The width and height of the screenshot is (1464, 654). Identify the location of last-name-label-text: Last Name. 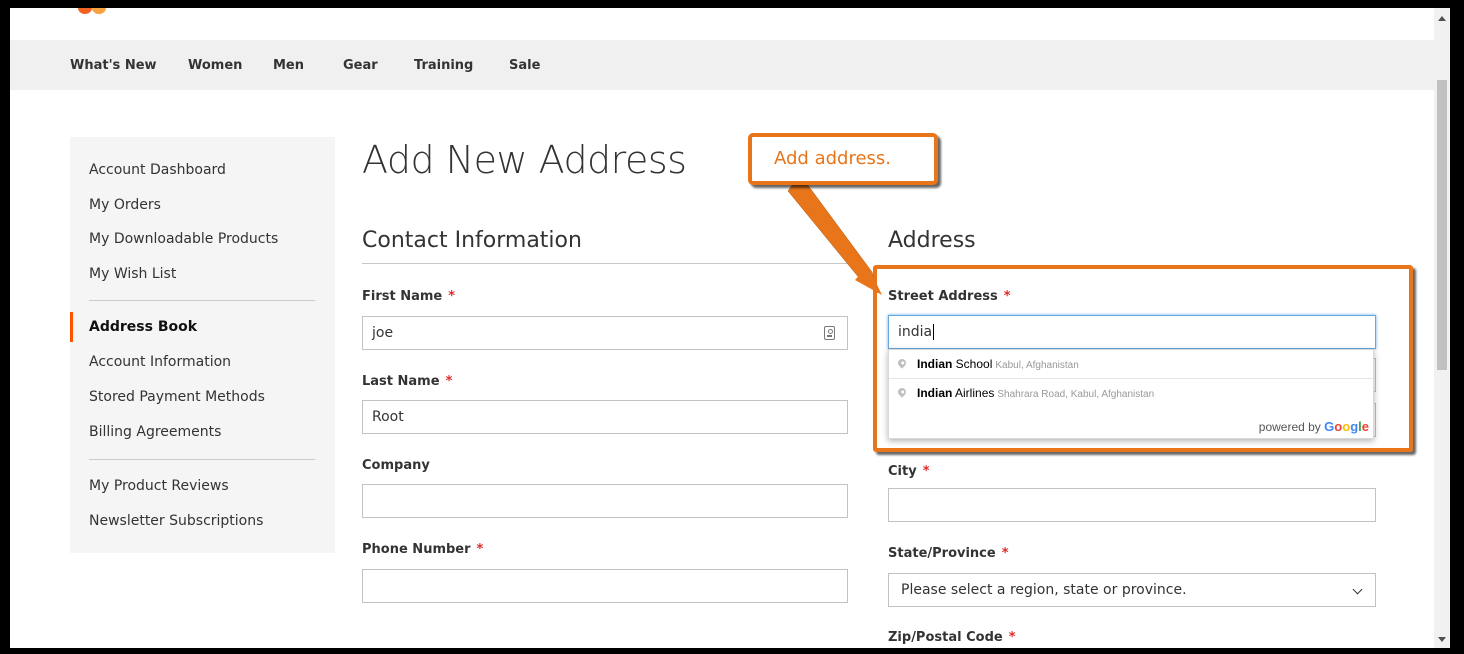
(401, 381).